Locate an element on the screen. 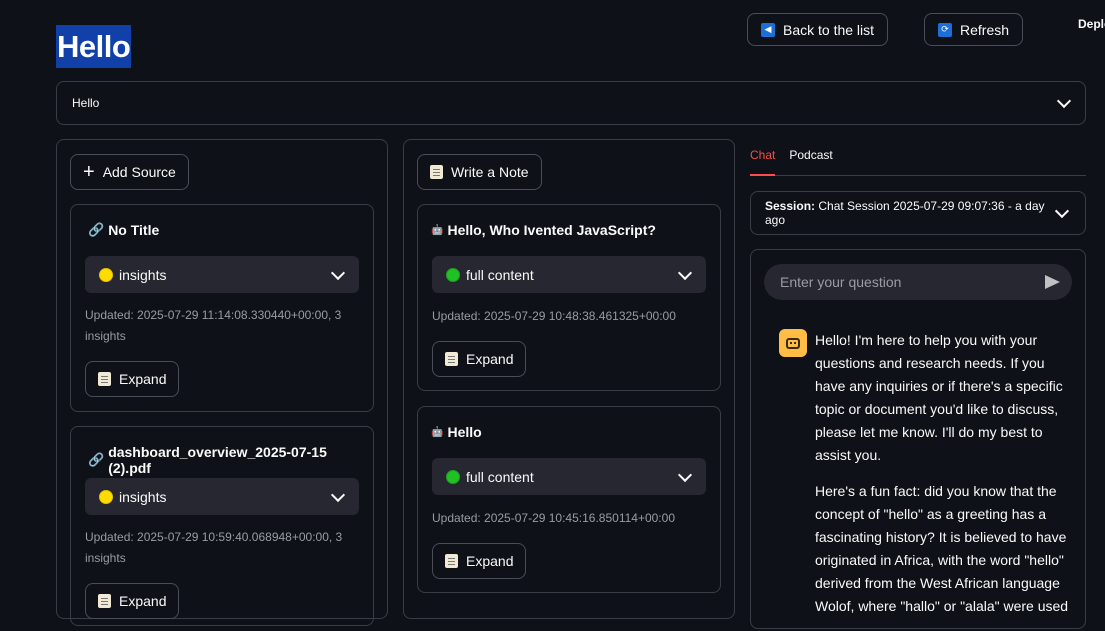  chat-input-placeholder: Enter your question is located at coordinates (841, 282).